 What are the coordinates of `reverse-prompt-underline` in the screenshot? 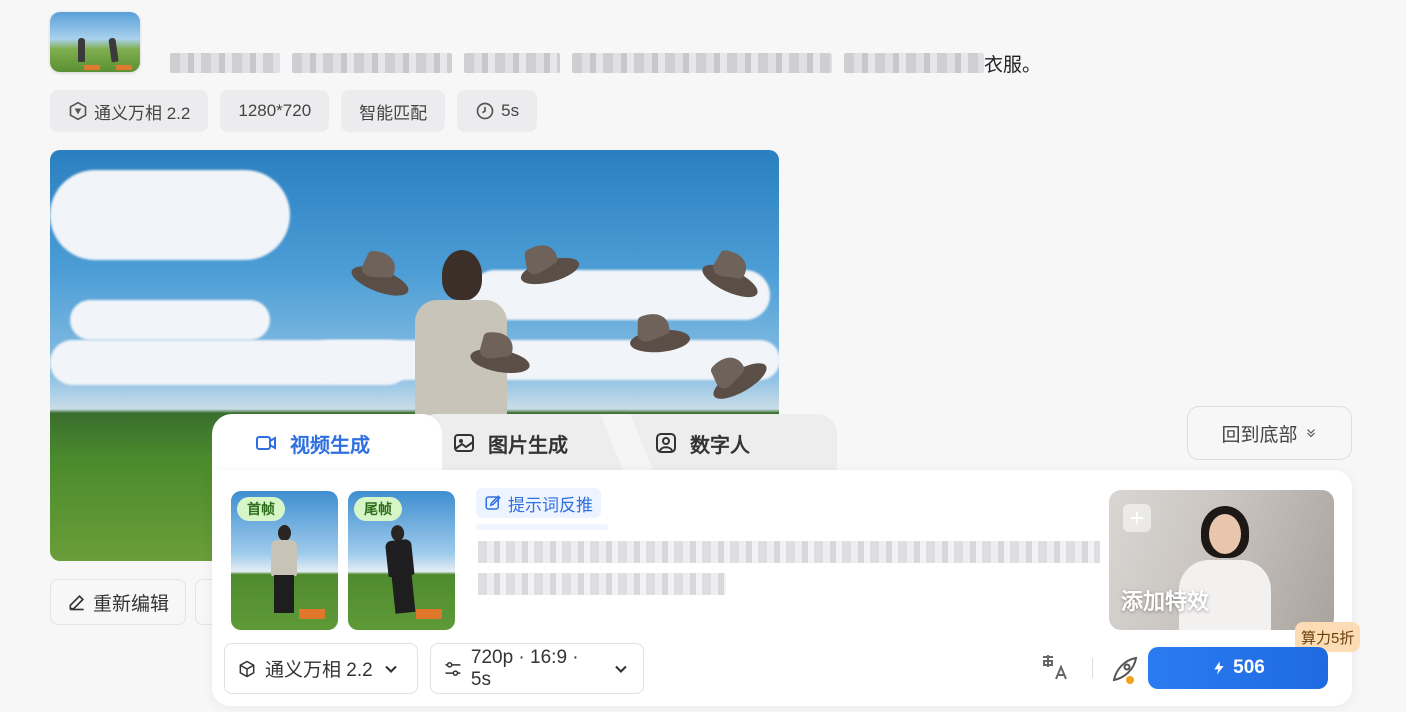 It's located at (542, 527).